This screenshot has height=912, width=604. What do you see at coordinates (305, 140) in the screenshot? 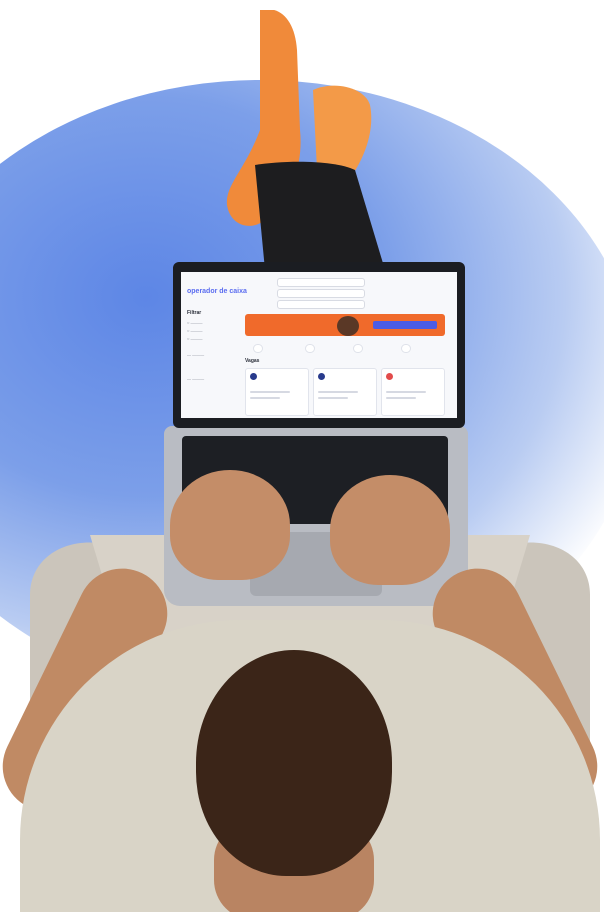
I see `crossed-legs-orange-socks` at bounding box center [305, 140].